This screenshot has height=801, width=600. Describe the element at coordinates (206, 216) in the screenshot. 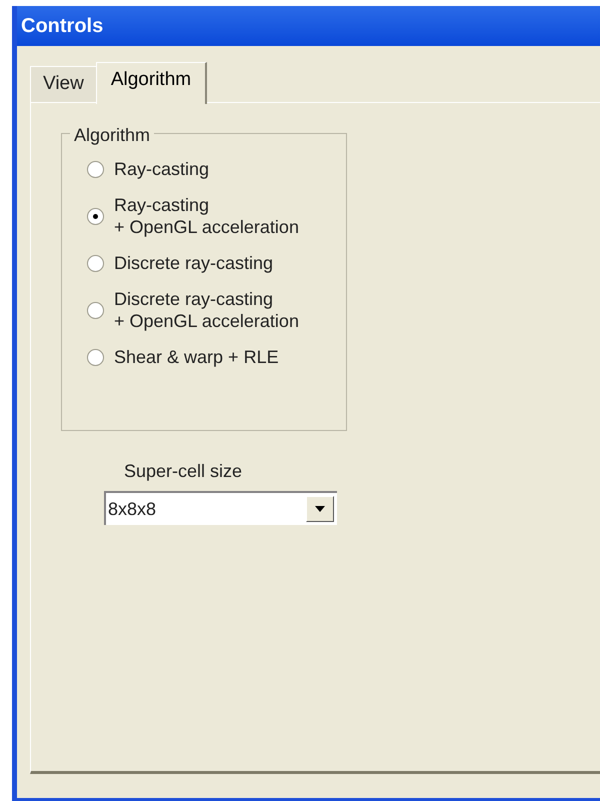

I see `radio-label: Ray-casting + OpenGL acceleration` at that location.